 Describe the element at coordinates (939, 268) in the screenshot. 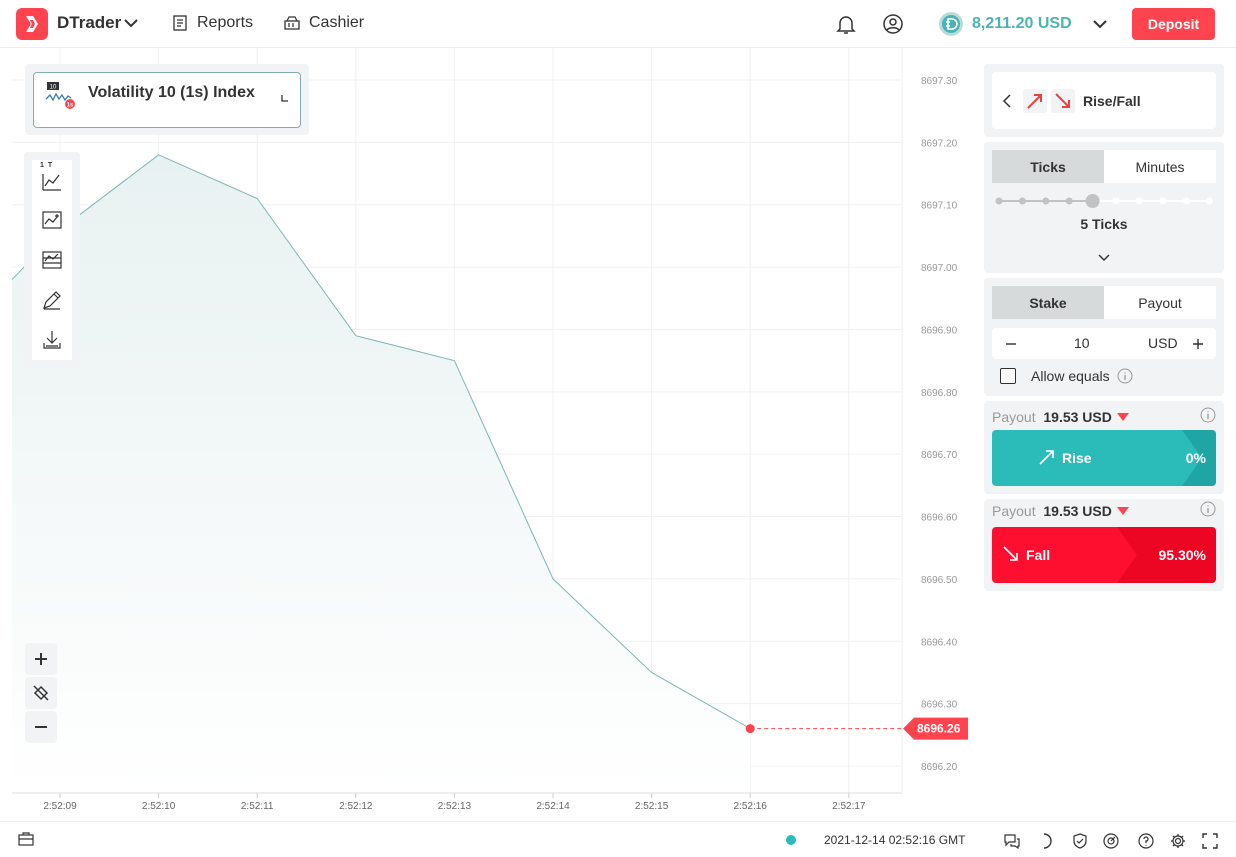

I see `y-axis-tick-label: 8697.00` at that location.